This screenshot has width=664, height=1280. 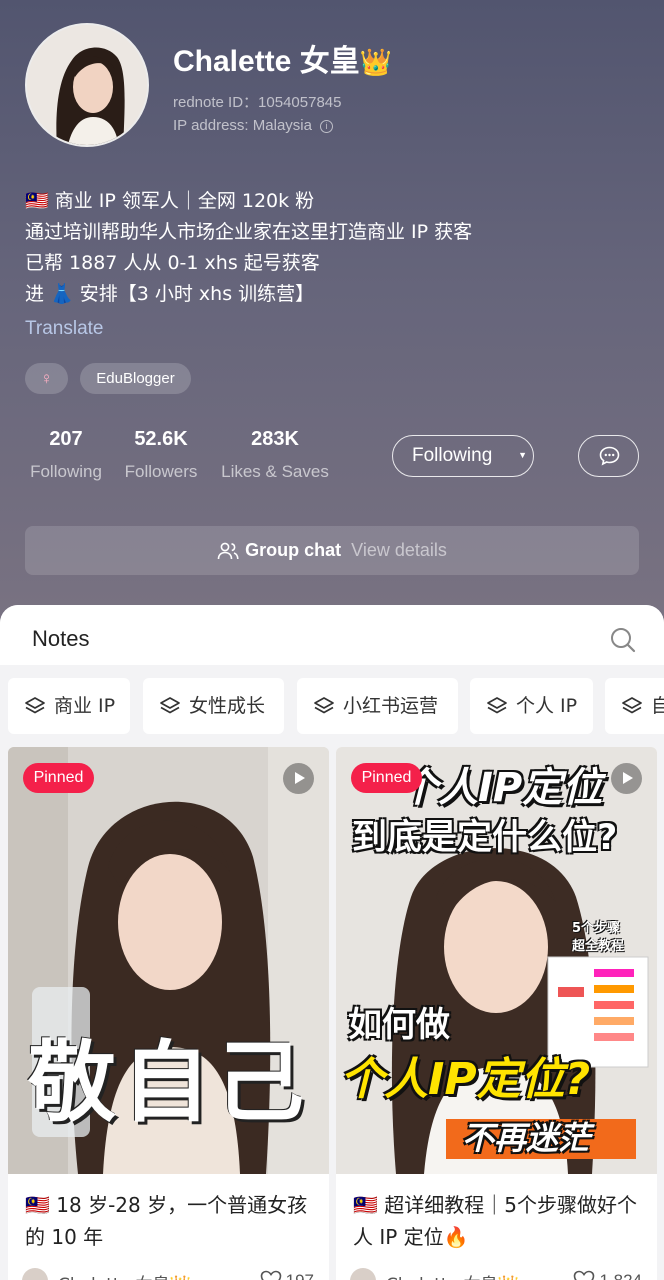 What do you see at coordinates (66, 439) in the screenshot?
I see `stat-value: 207` at bounding box center [66, 439].